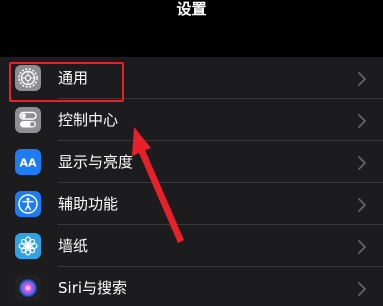  What do you see at coordinates (191, 78) in the screenshot?
I see `settings-item-general: 通用` at bounding box center [191, 78].